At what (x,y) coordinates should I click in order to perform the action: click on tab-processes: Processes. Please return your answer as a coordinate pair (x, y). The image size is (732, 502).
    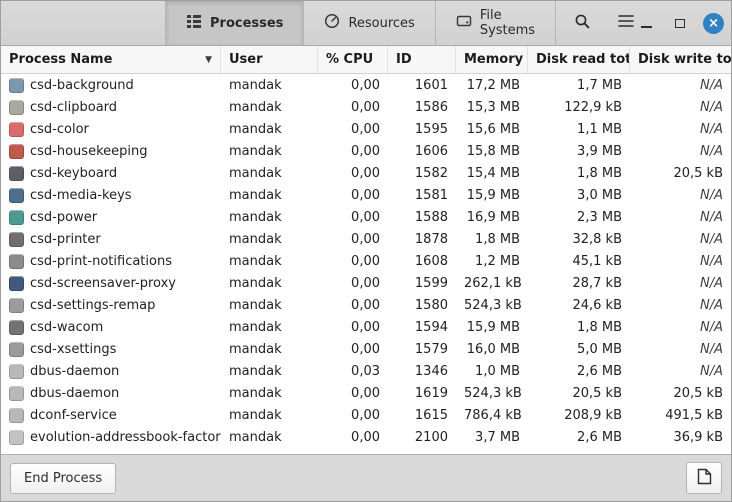
    Looking at the image, I should click on (234, 23).